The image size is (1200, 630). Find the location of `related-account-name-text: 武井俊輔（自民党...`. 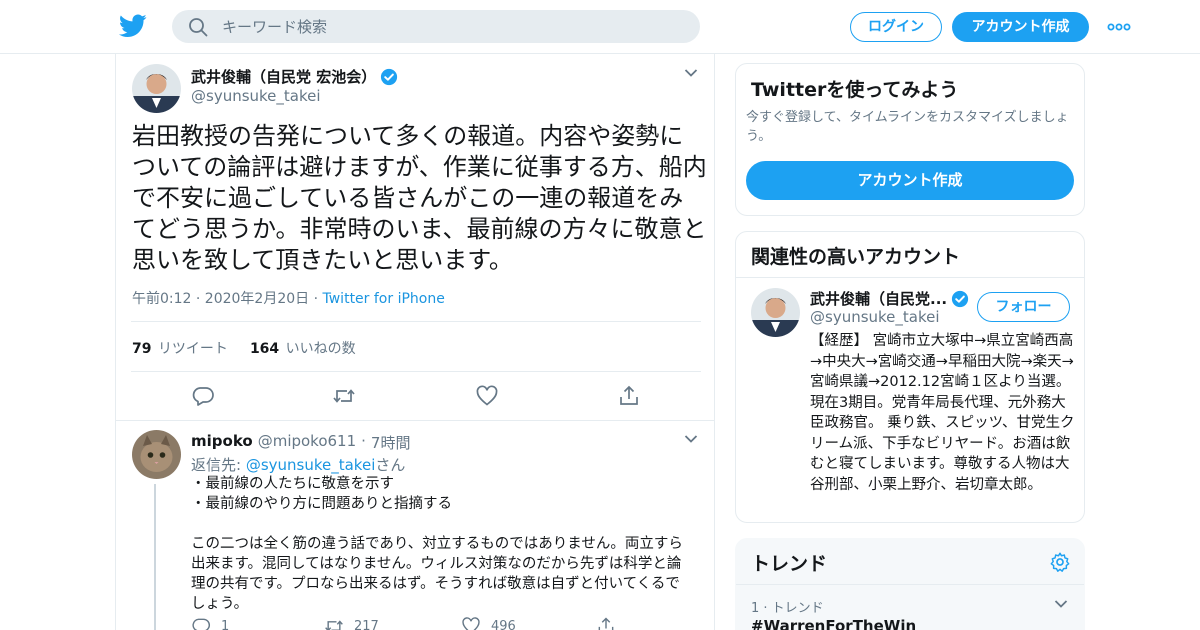

related-account-name-text: 武井俊輔（自民党... is located at coordinates (878, 298).